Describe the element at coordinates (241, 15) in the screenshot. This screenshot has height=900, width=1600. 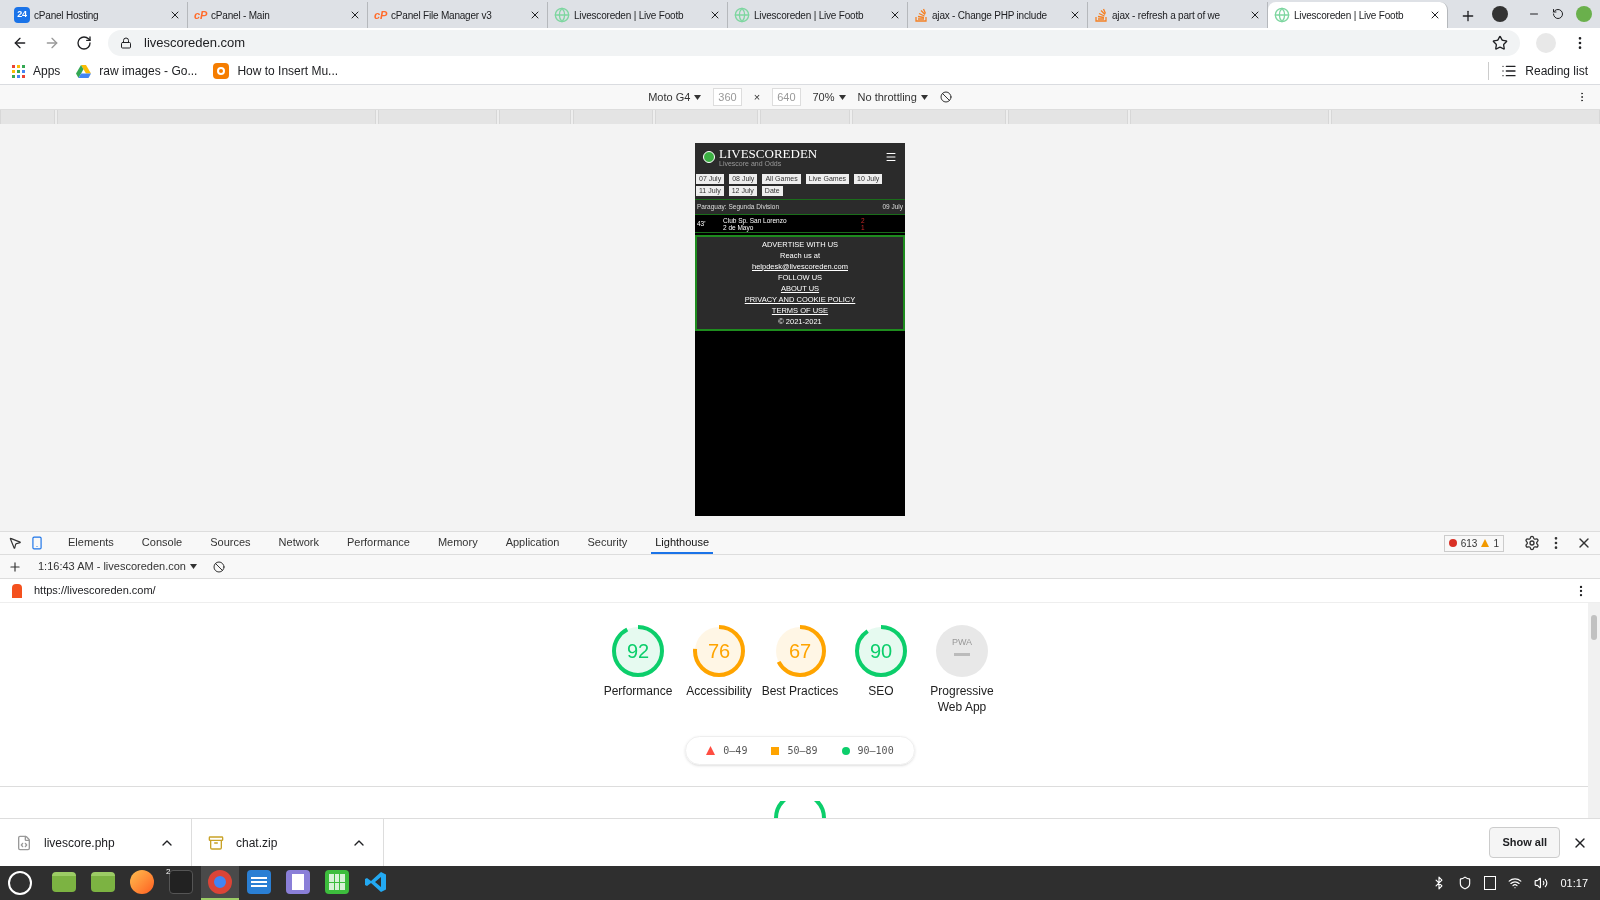
I see `tab-title: cPanel - Main` at that location.